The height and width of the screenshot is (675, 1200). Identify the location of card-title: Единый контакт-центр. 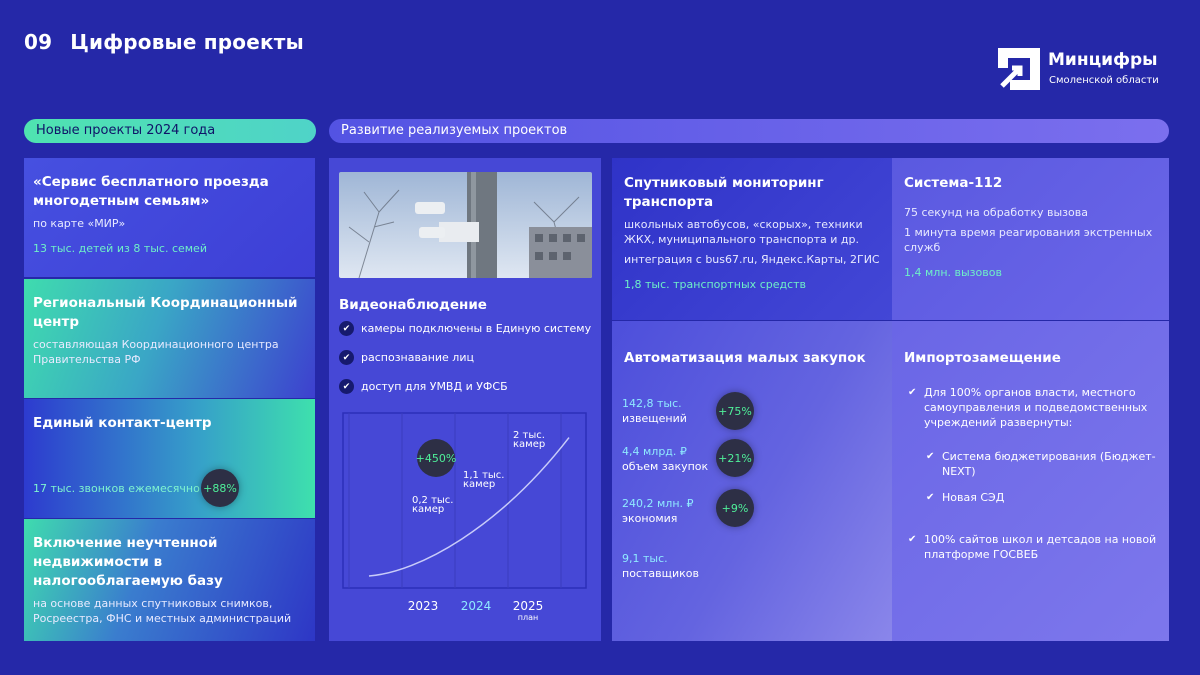
(122, 423).